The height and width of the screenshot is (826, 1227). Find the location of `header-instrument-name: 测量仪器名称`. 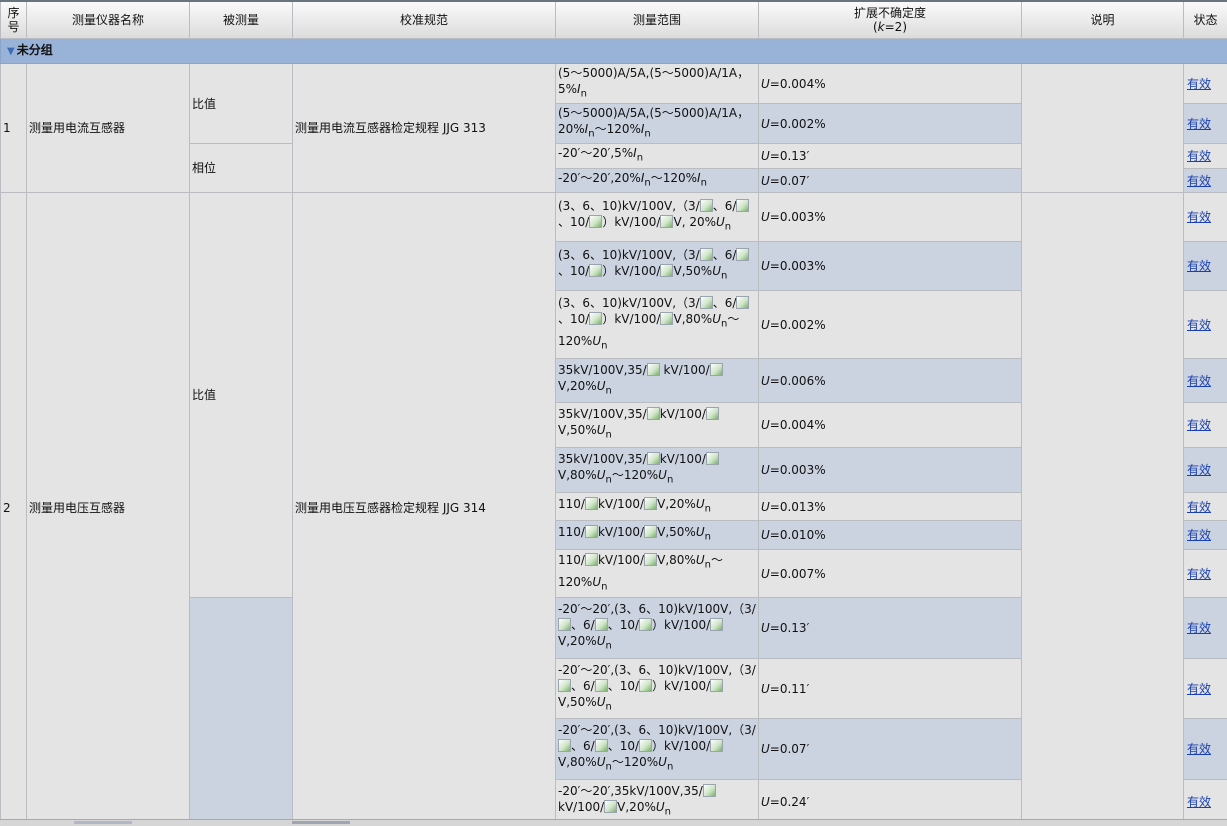

header-instrument-name: 测量仪器名称 is located at coordinates (108, 20).